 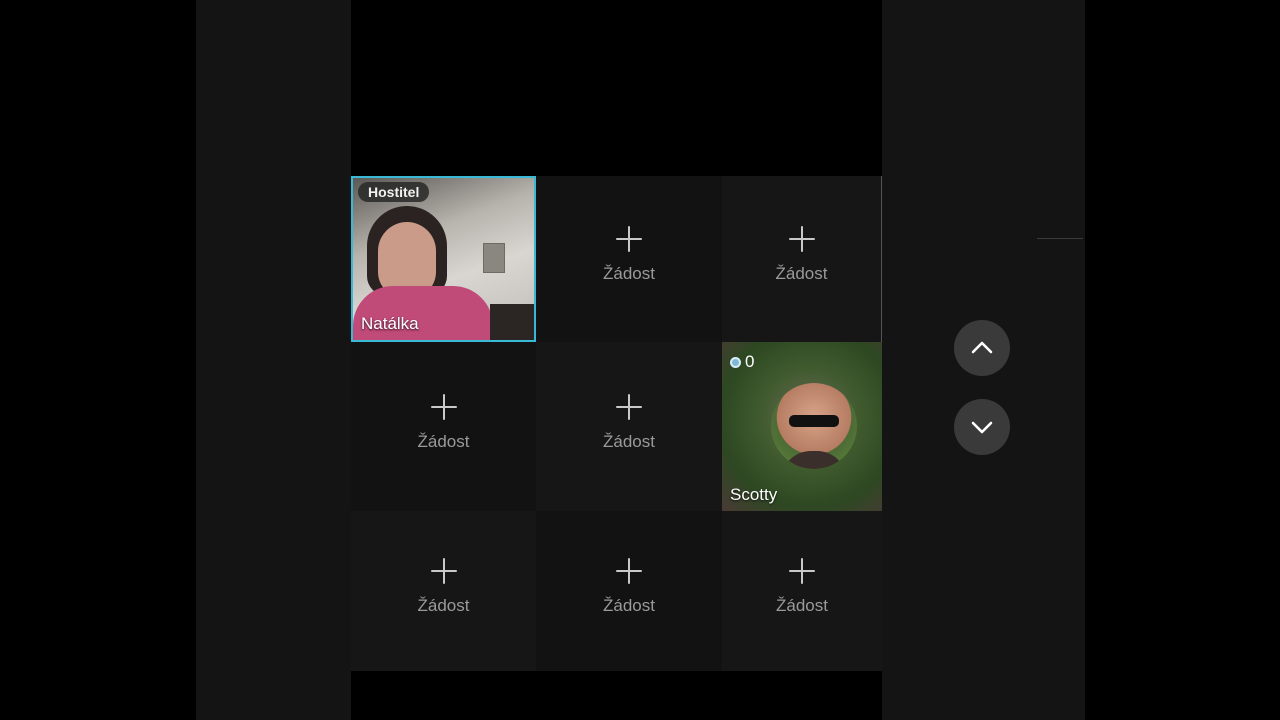 I want to click on chevron-up-icon, so click(x=982, y=347).